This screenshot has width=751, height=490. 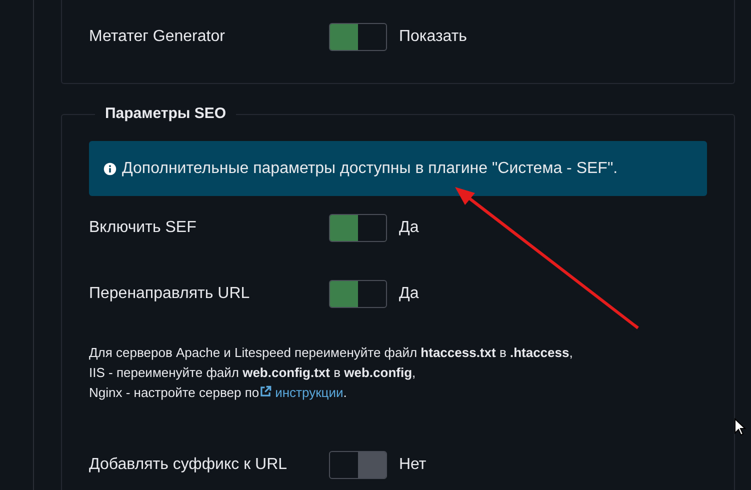 What do you see at coordinates (740, 427) in the screenshot?
I see `mouse-cursor-icon` at bounding box center [740, 427].